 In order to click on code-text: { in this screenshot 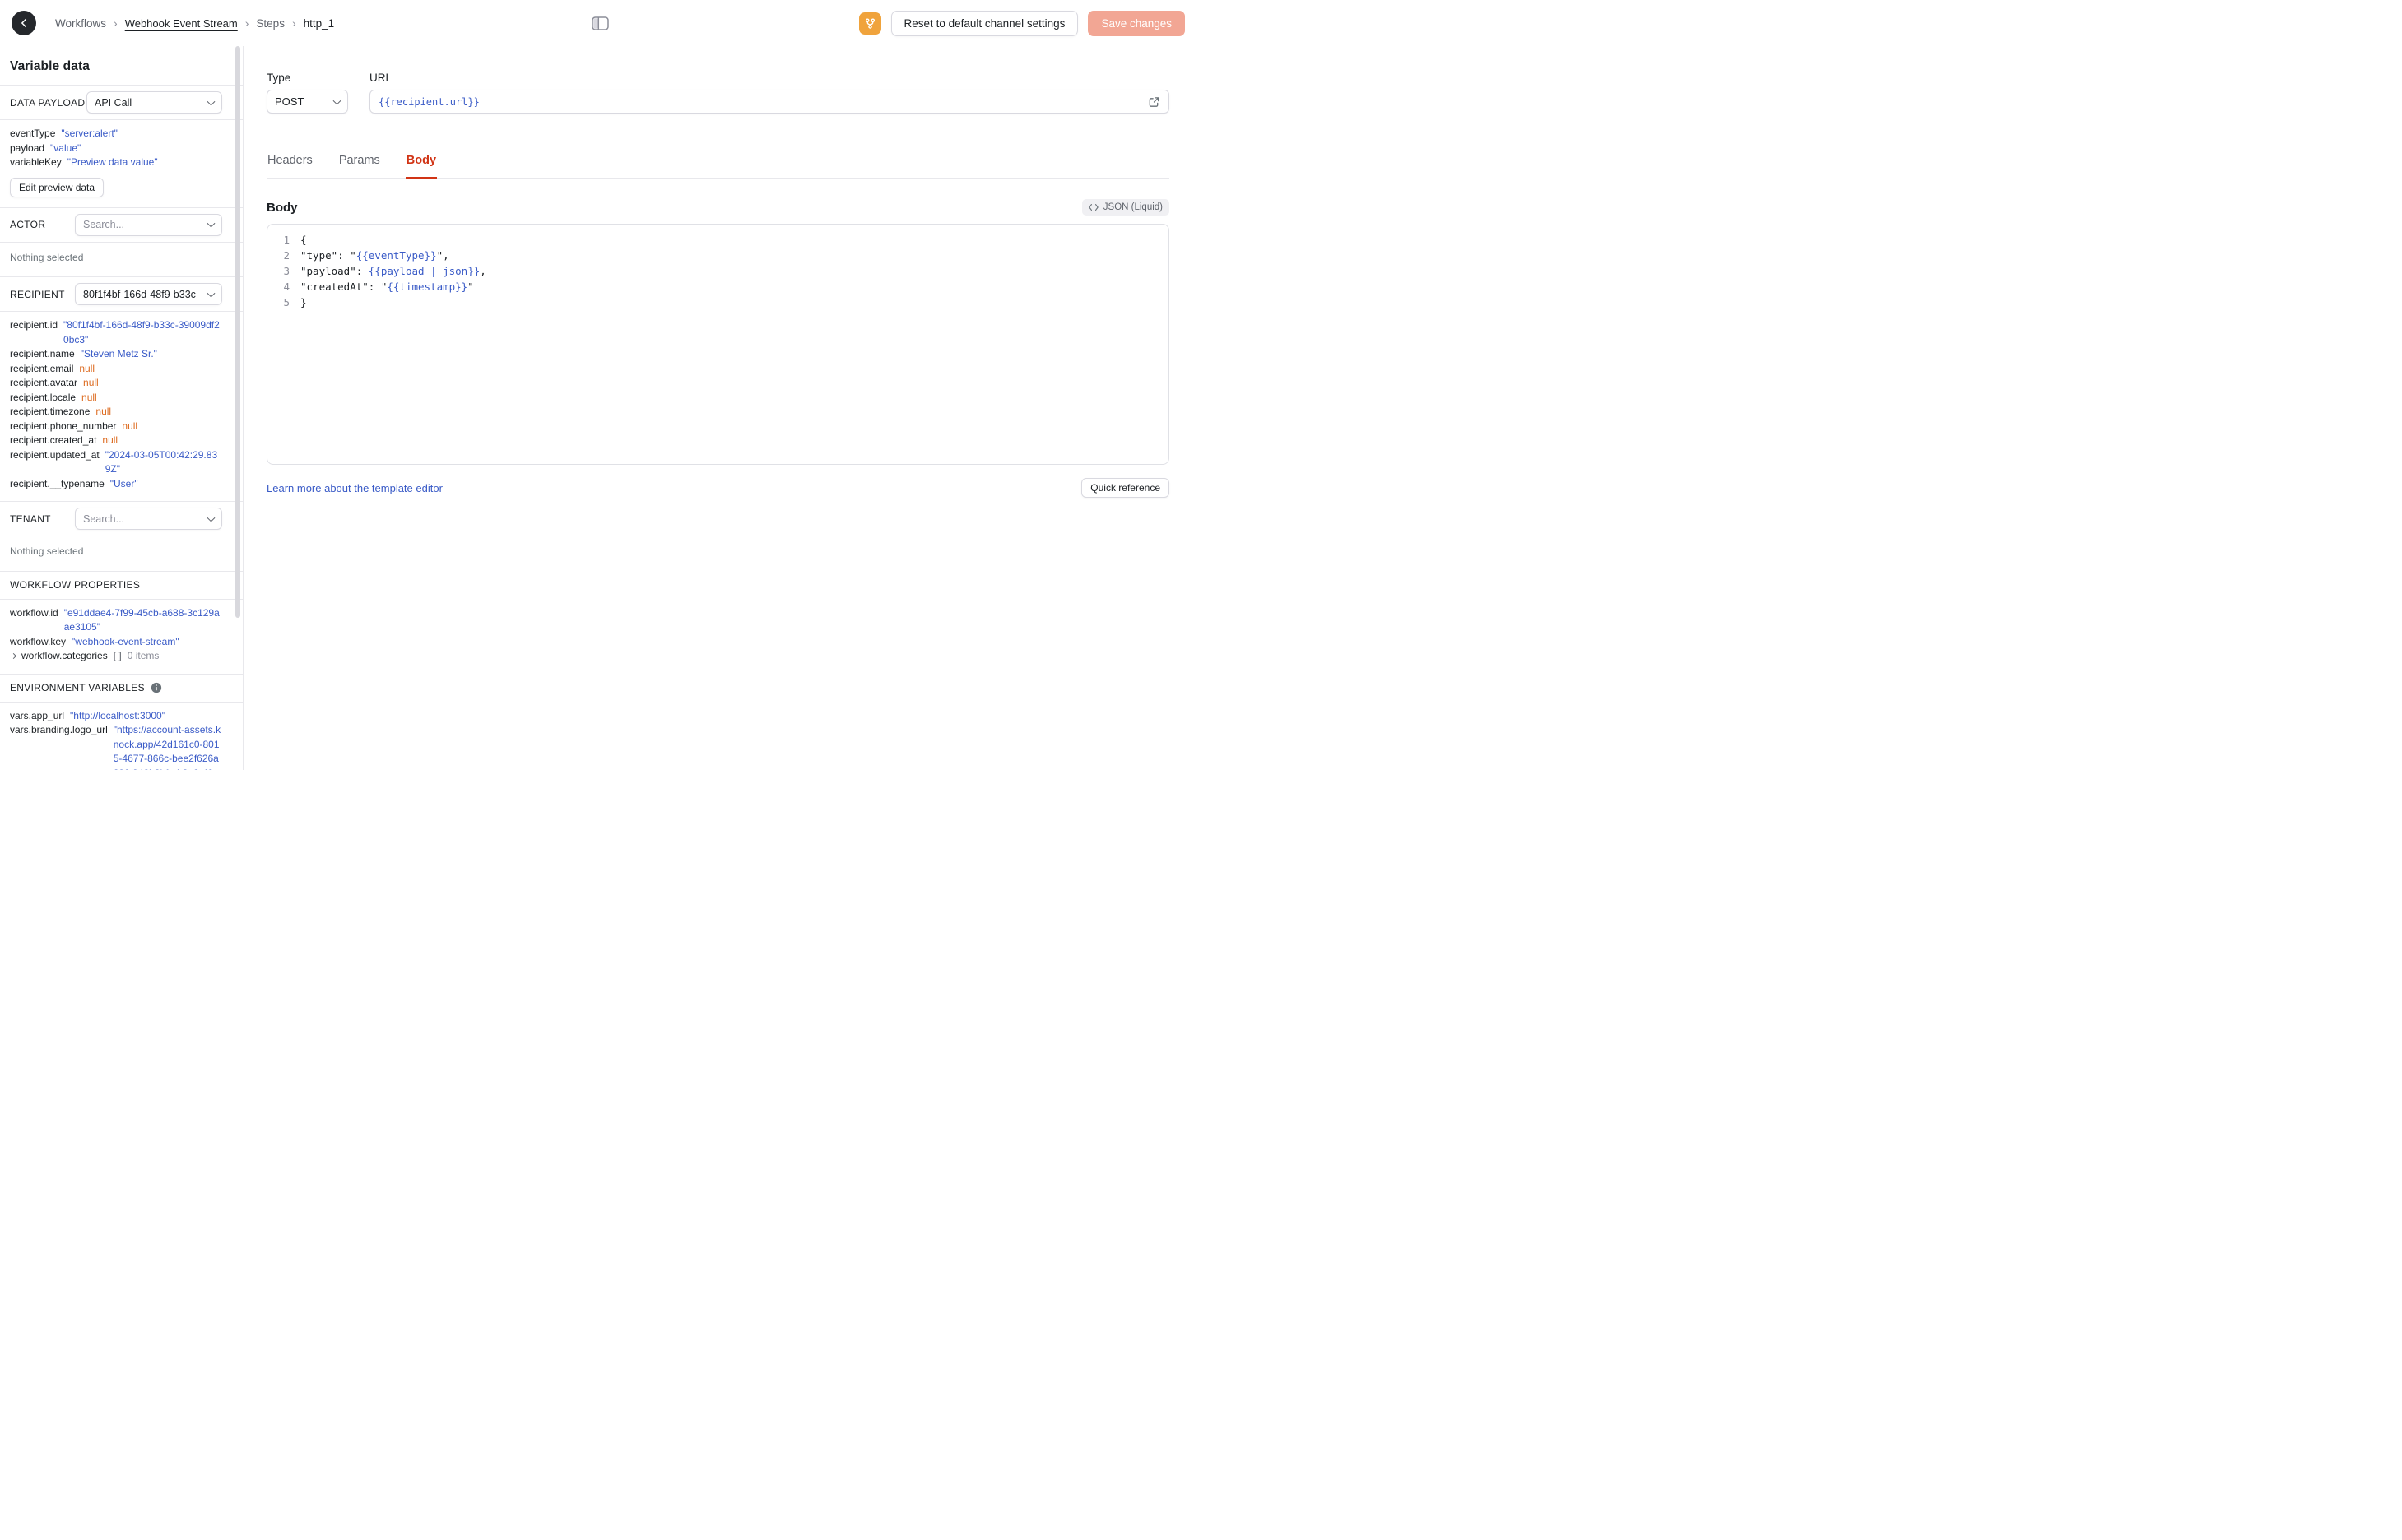, I will do `click(303, 240)`.